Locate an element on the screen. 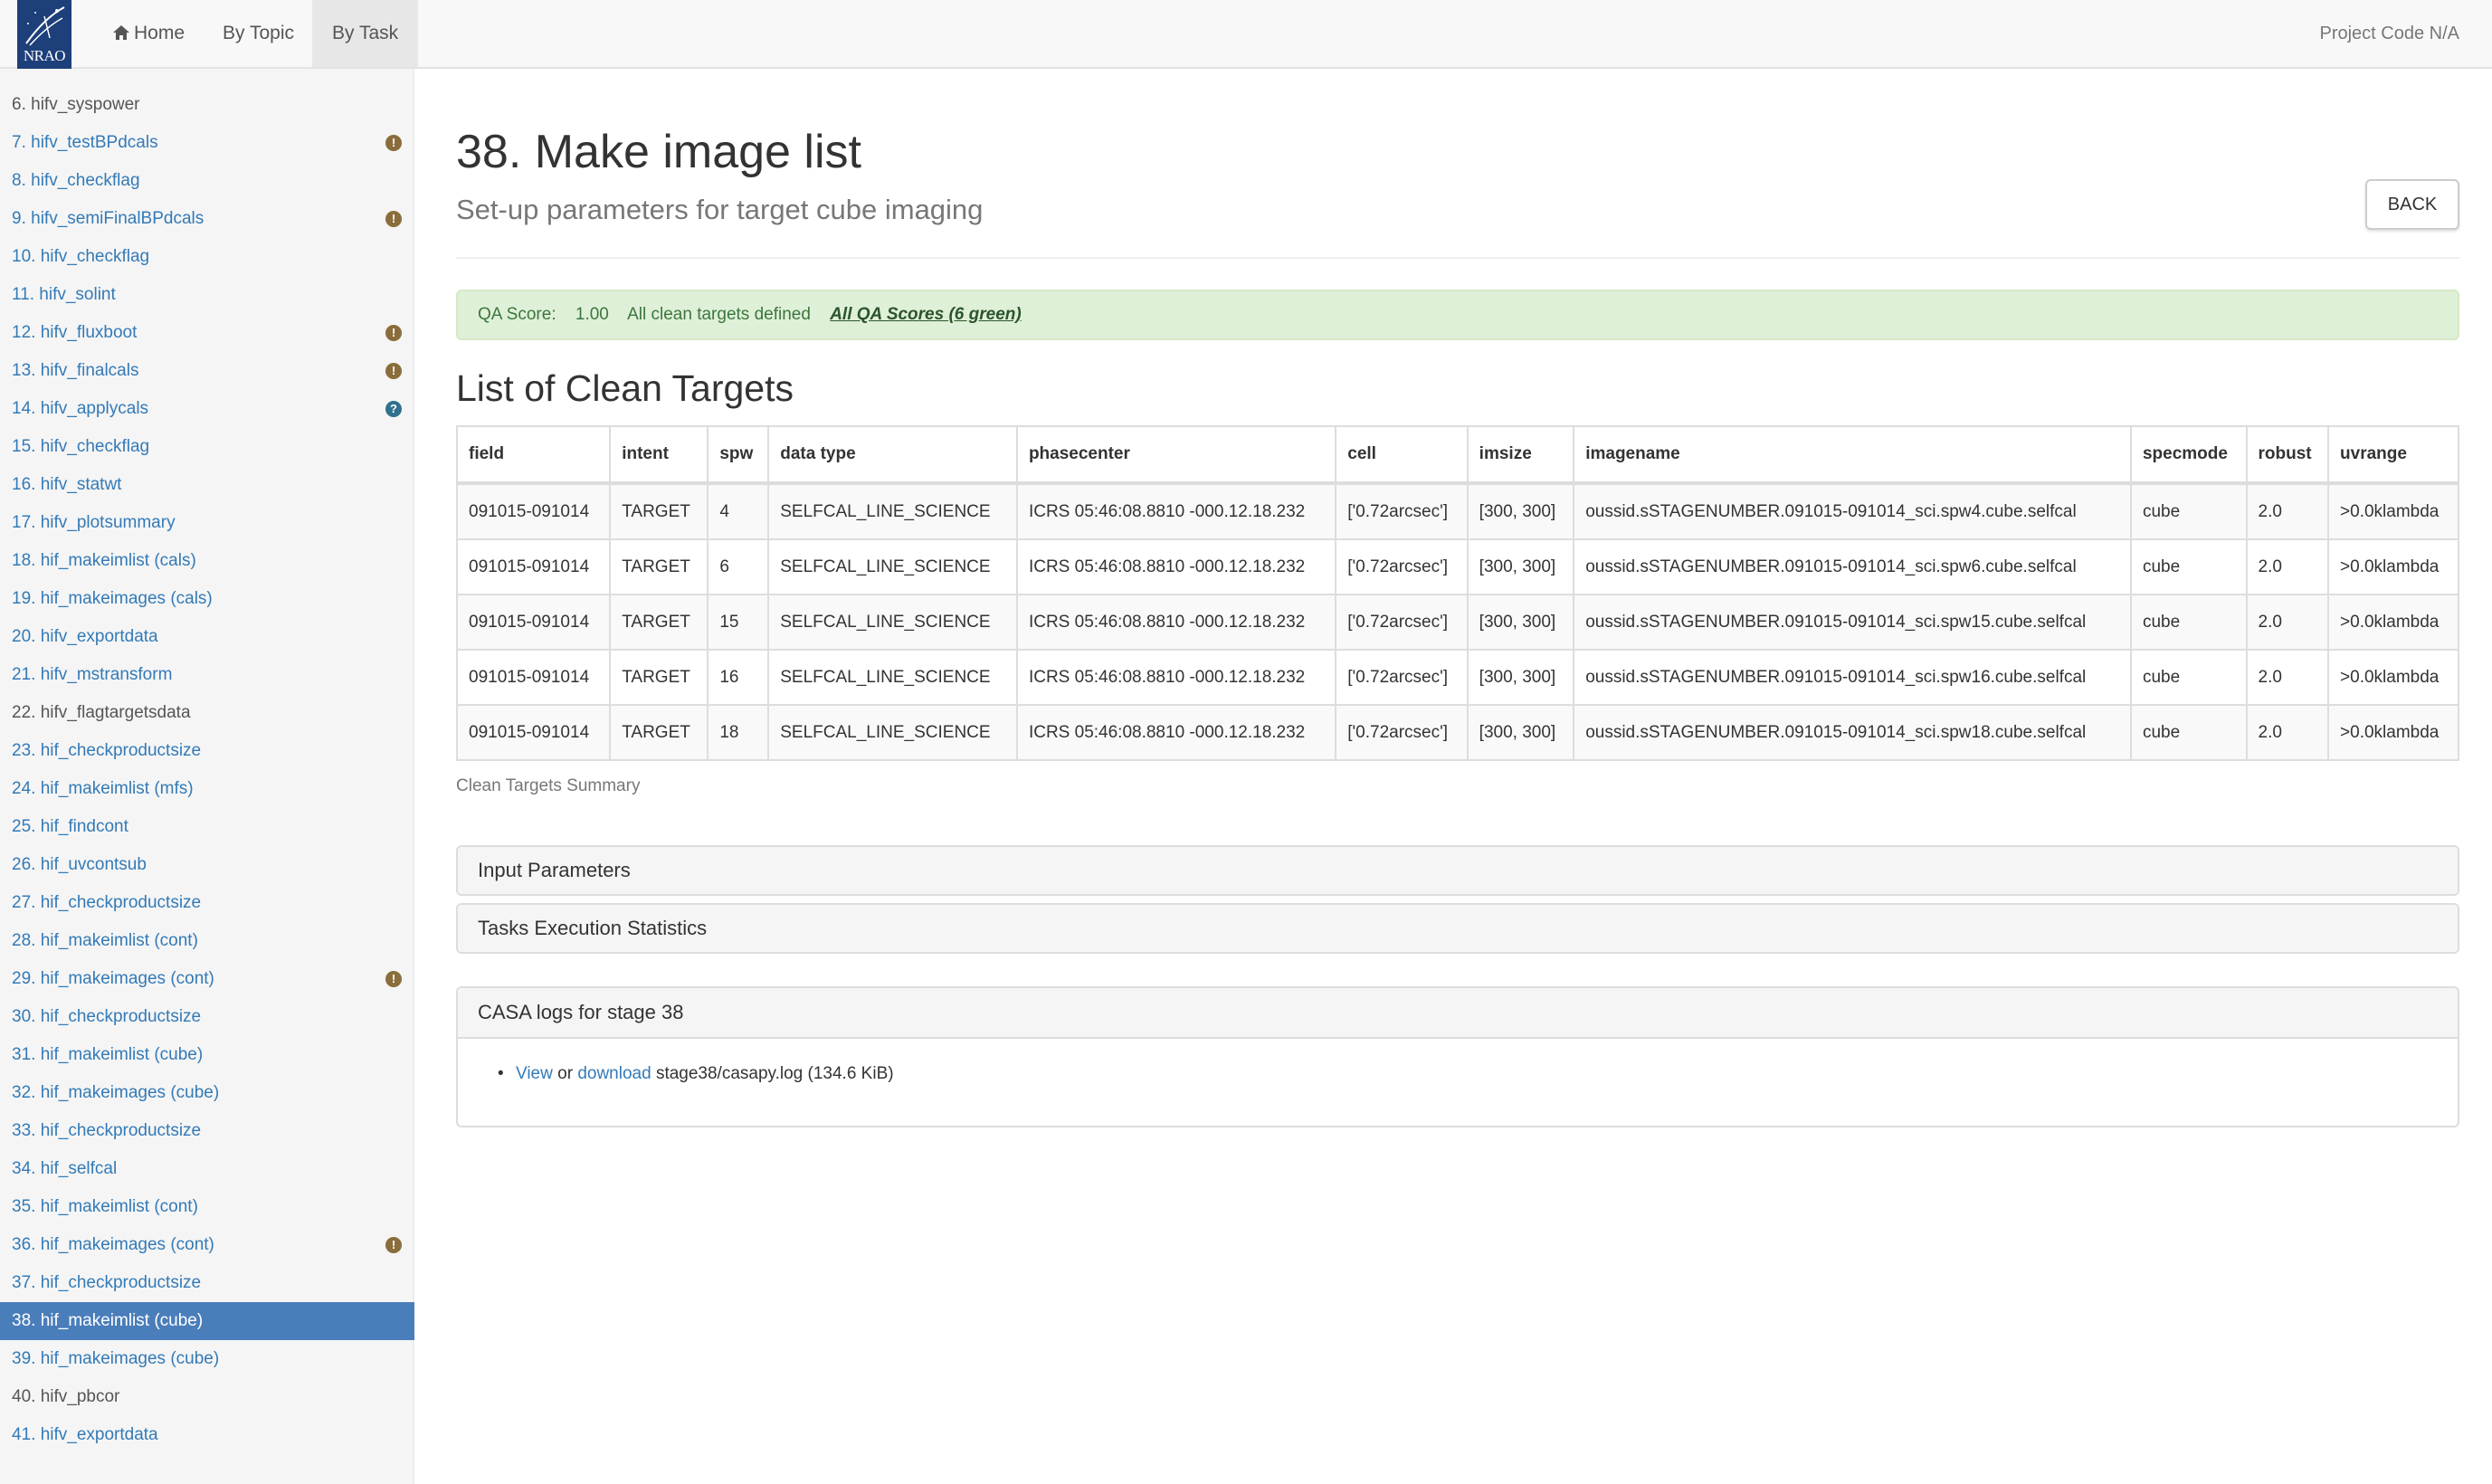  nav-home: Home is located at coordinates (148, 33).